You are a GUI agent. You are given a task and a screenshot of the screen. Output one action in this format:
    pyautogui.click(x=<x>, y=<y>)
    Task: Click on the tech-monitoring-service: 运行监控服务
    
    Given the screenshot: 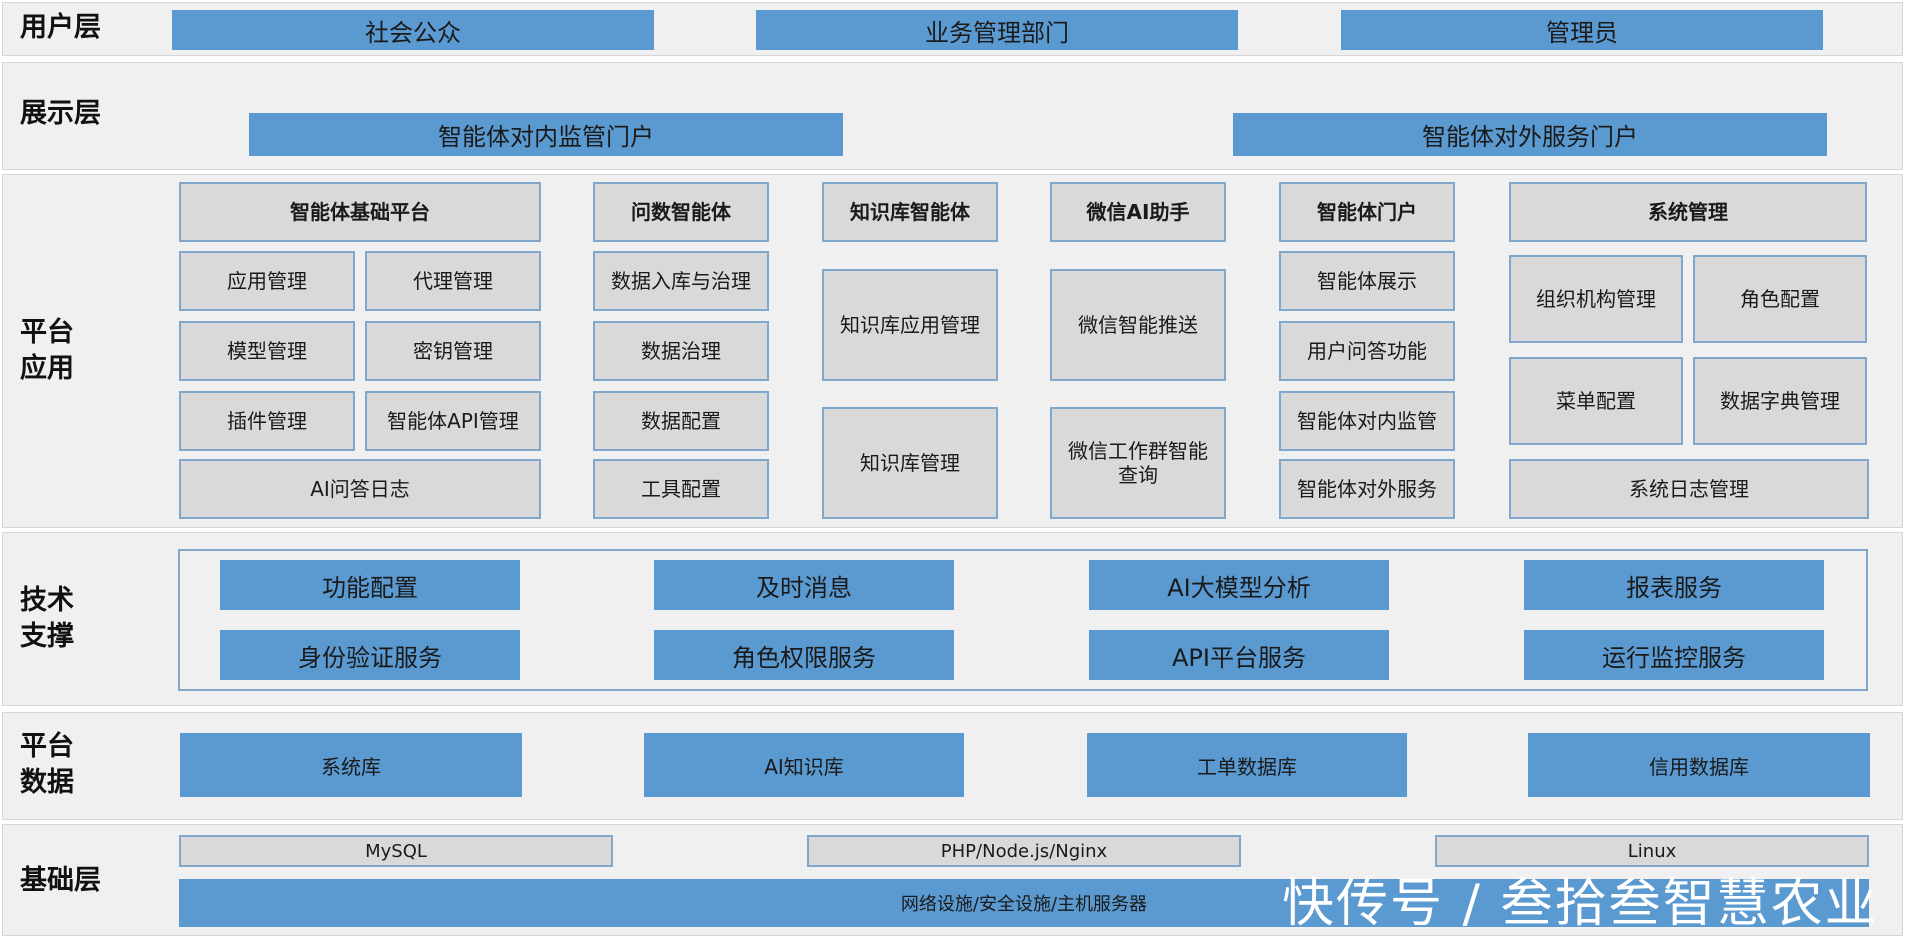 What is the action you would take?
    pyautogui.click(x=1674, y=655)
    